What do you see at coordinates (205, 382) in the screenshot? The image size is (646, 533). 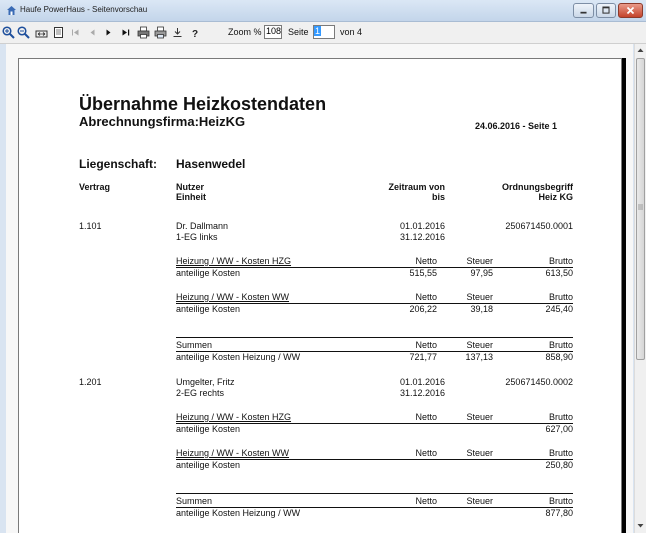 I see `contract-user: Umgelter, Fritz` at bounding box center [205, 382].